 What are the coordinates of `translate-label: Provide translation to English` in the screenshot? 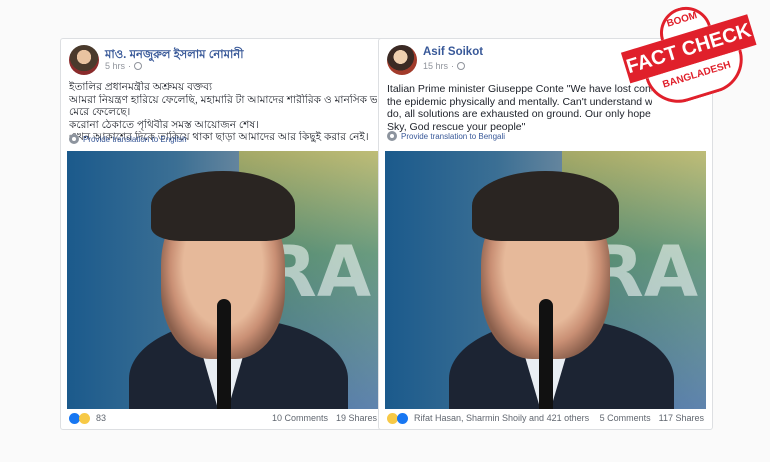 It's located at (135, 139).